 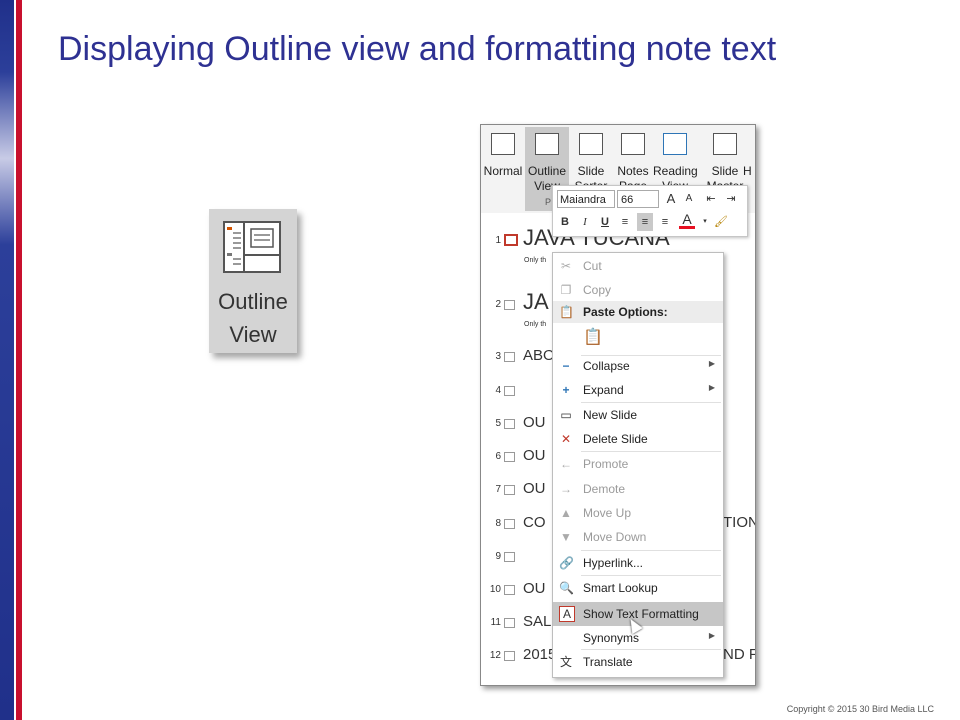 What do you see at coordinates (731, 199) in the screenshot?
I see `increase-indent-icon: ⇥` at bounding box center [731, 199].